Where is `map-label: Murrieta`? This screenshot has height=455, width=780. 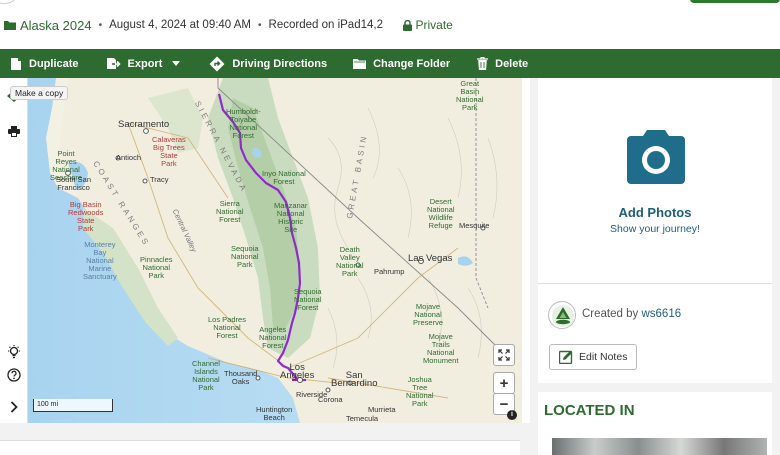
map-label: Murrieta is located at coordinates (382, 409).